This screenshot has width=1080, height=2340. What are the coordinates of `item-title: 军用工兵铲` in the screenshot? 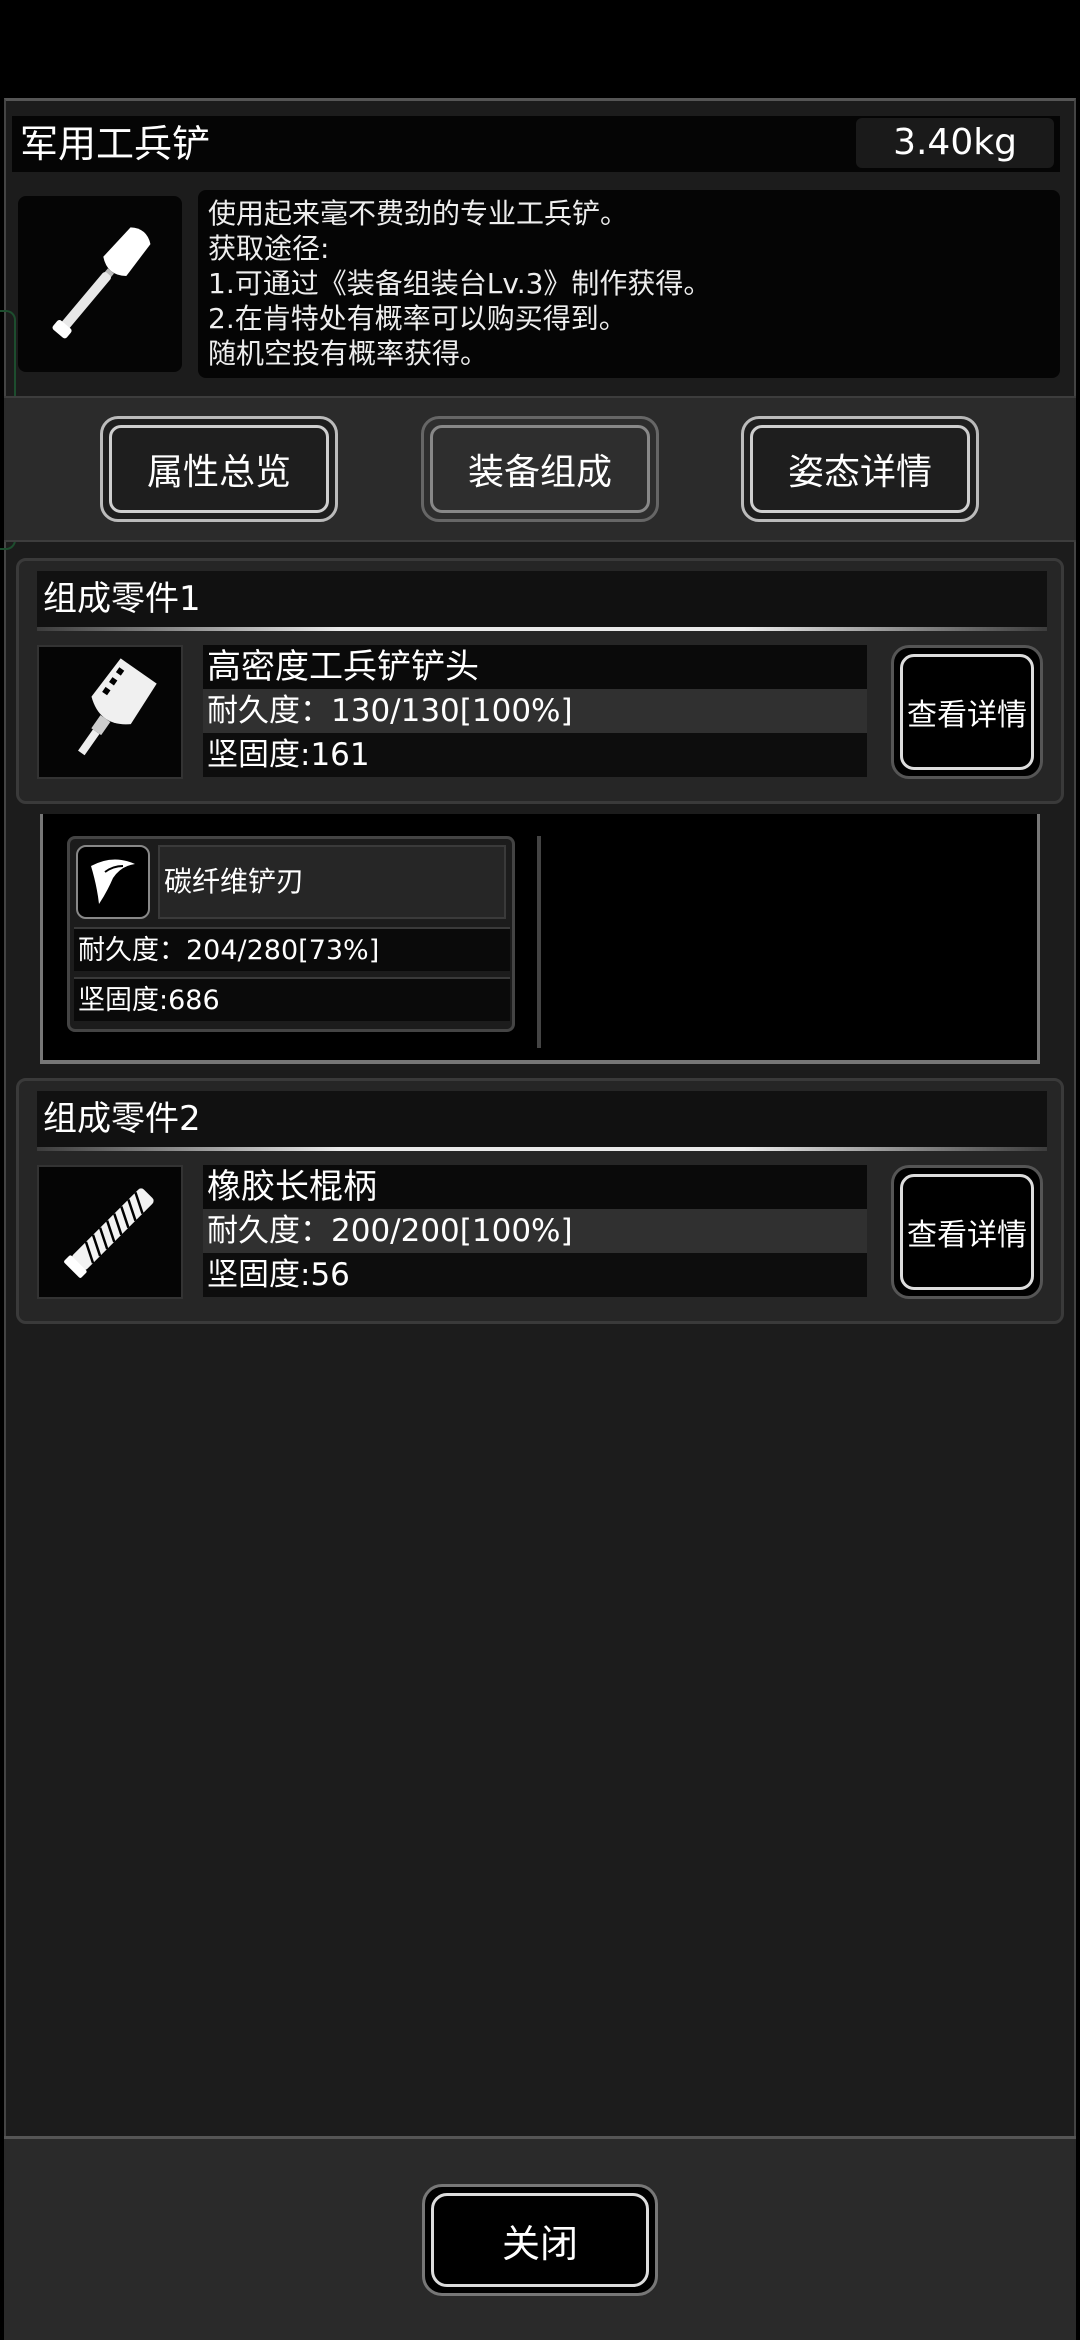 It's located at (115, 144).